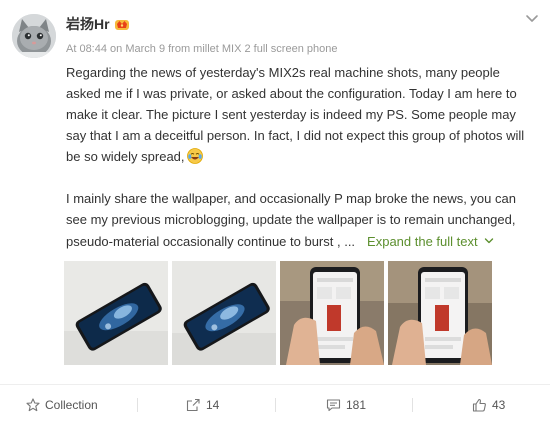  I want to click on collection-label: Collection, so click(71, 405).